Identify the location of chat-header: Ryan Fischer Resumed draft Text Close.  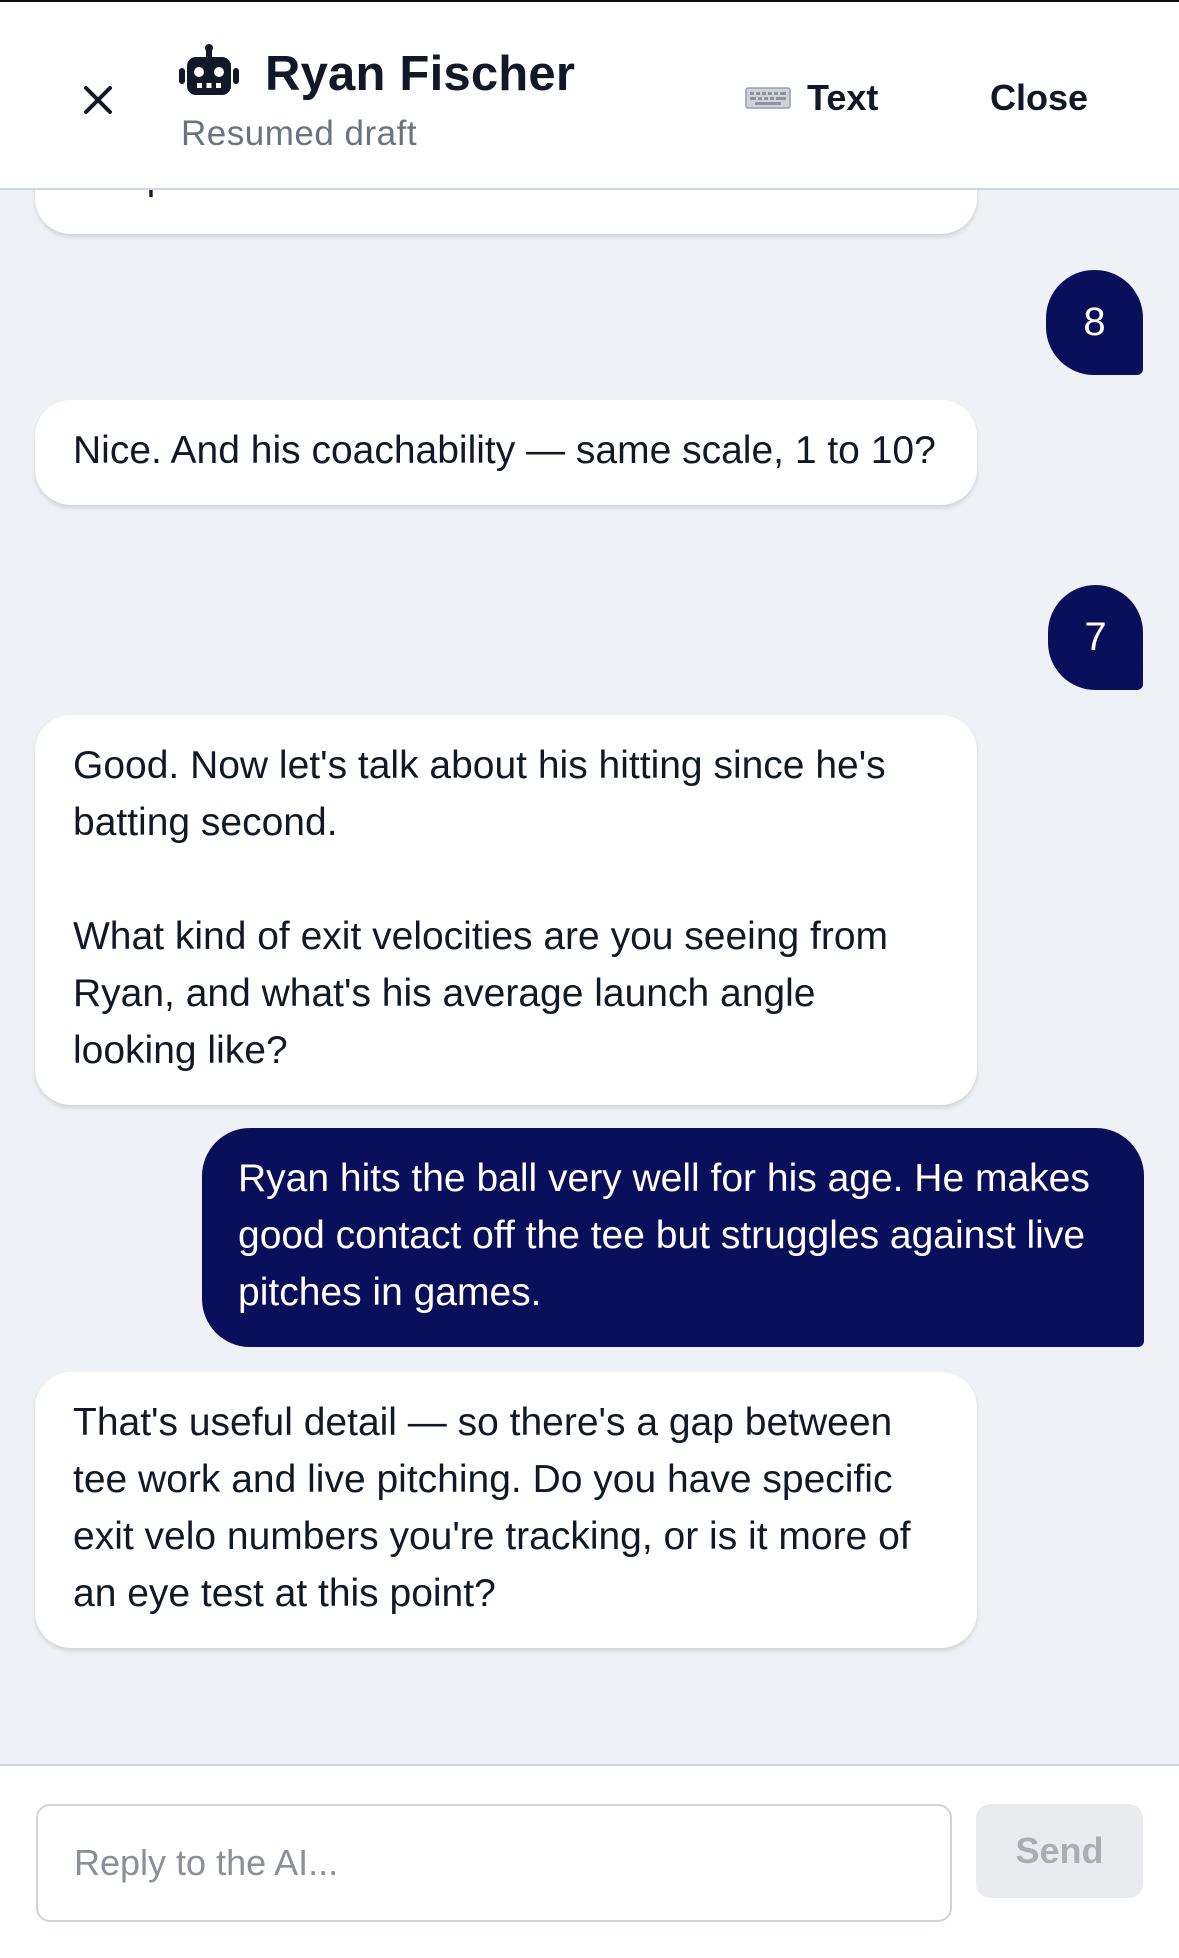
(589, 95).